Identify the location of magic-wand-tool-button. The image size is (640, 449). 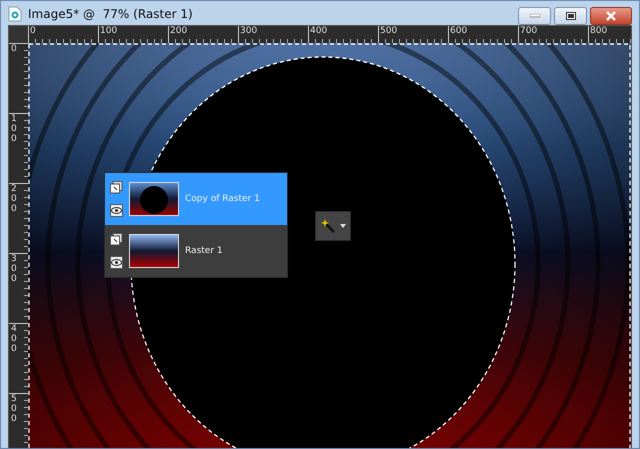
(333, 226).